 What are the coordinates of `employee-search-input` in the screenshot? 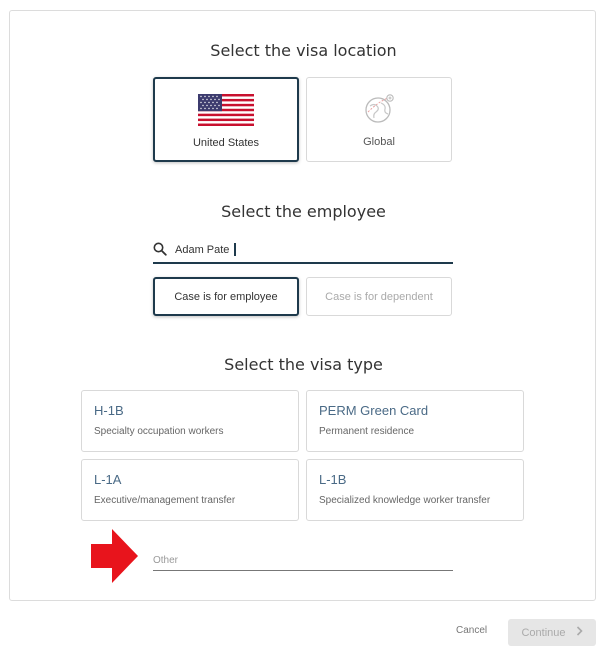 It's located at (310, 250).